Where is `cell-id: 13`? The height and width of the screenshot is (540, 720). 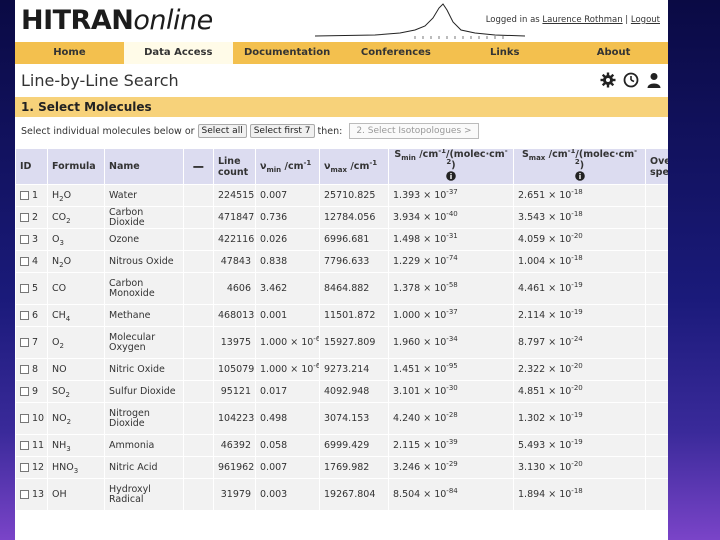 cell-id: 13 is located at coordinates (31, 494).